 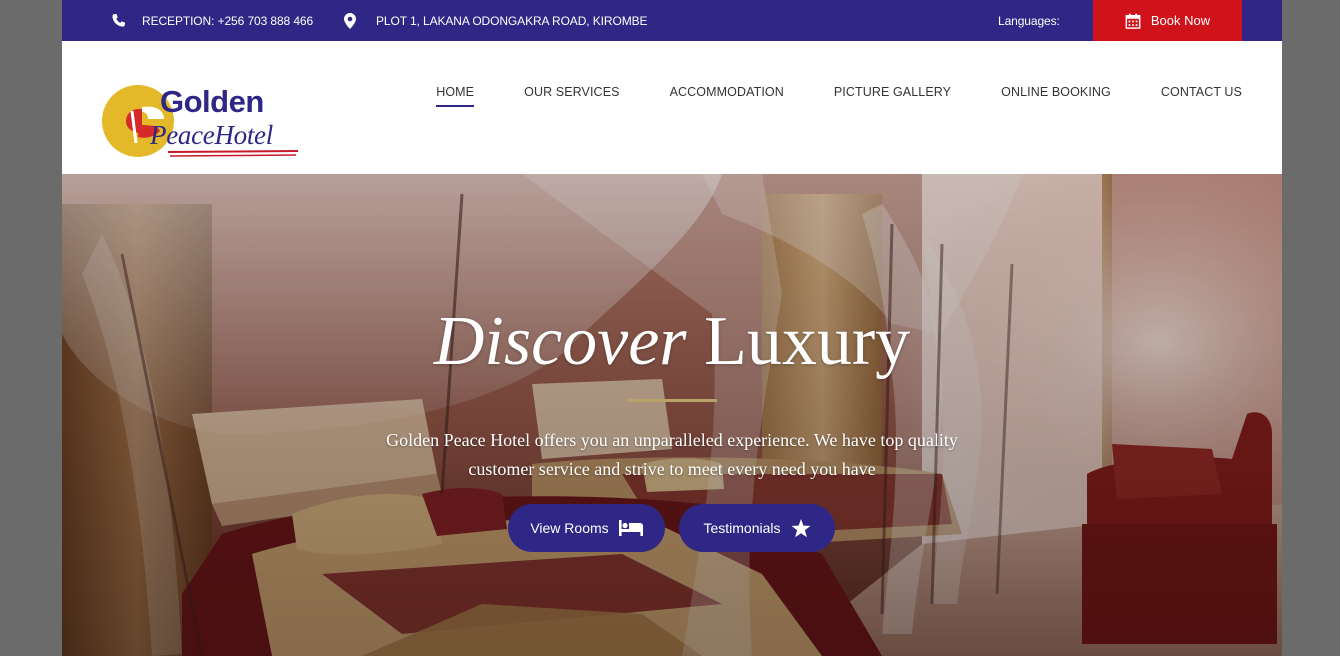 What do you see at coordinates (211, 135) in the screenshot?
I see `logo-word-peacehotel: PeaceHotel` at bounding box center [211, 135].